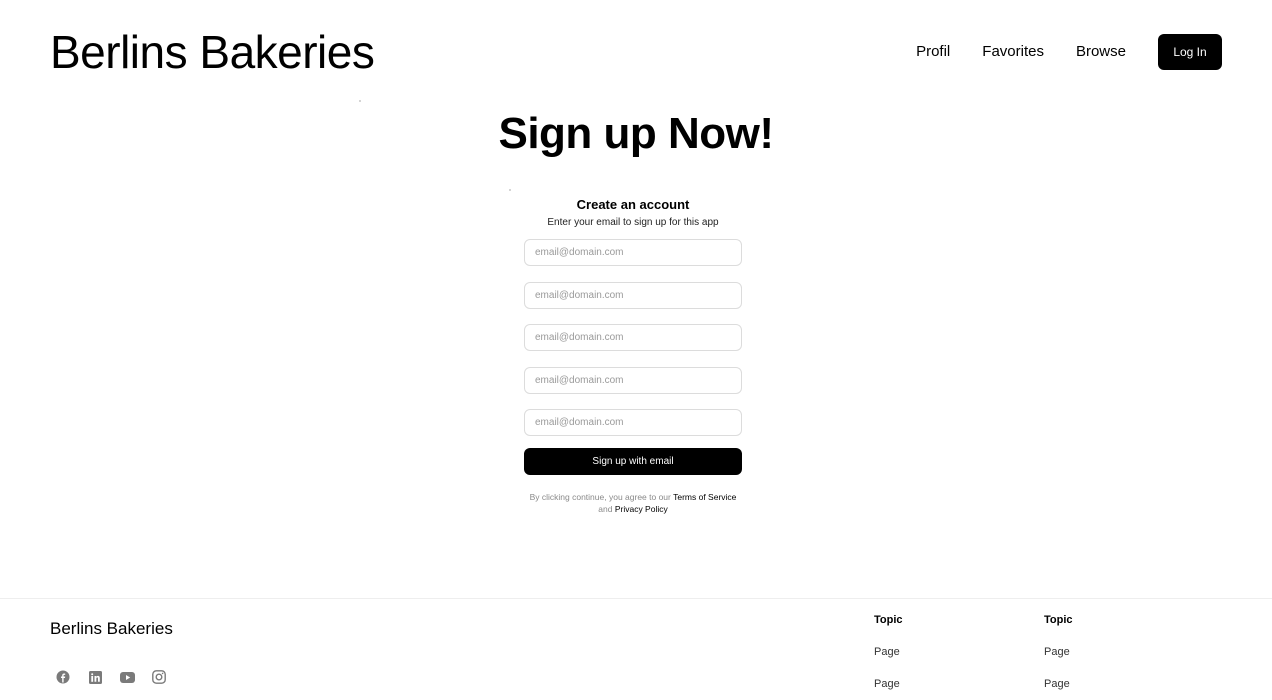 This screenshot has width=1272, height=700. Describe the element at coordinates (704, 497) in the screenshot. I see `terms-link: Terms of Service` at that location.